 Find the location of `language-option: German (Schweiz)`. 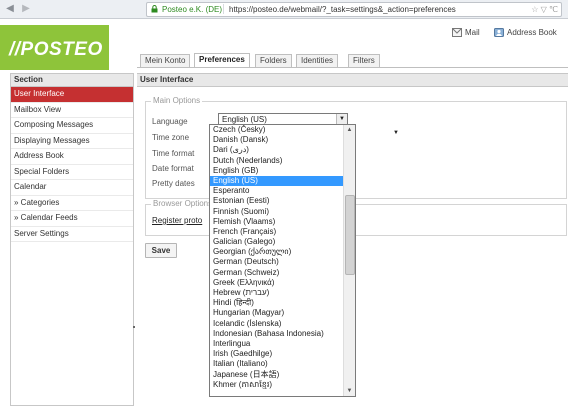

language-option: German (Schweiz) is located at coordinates (276, 273).